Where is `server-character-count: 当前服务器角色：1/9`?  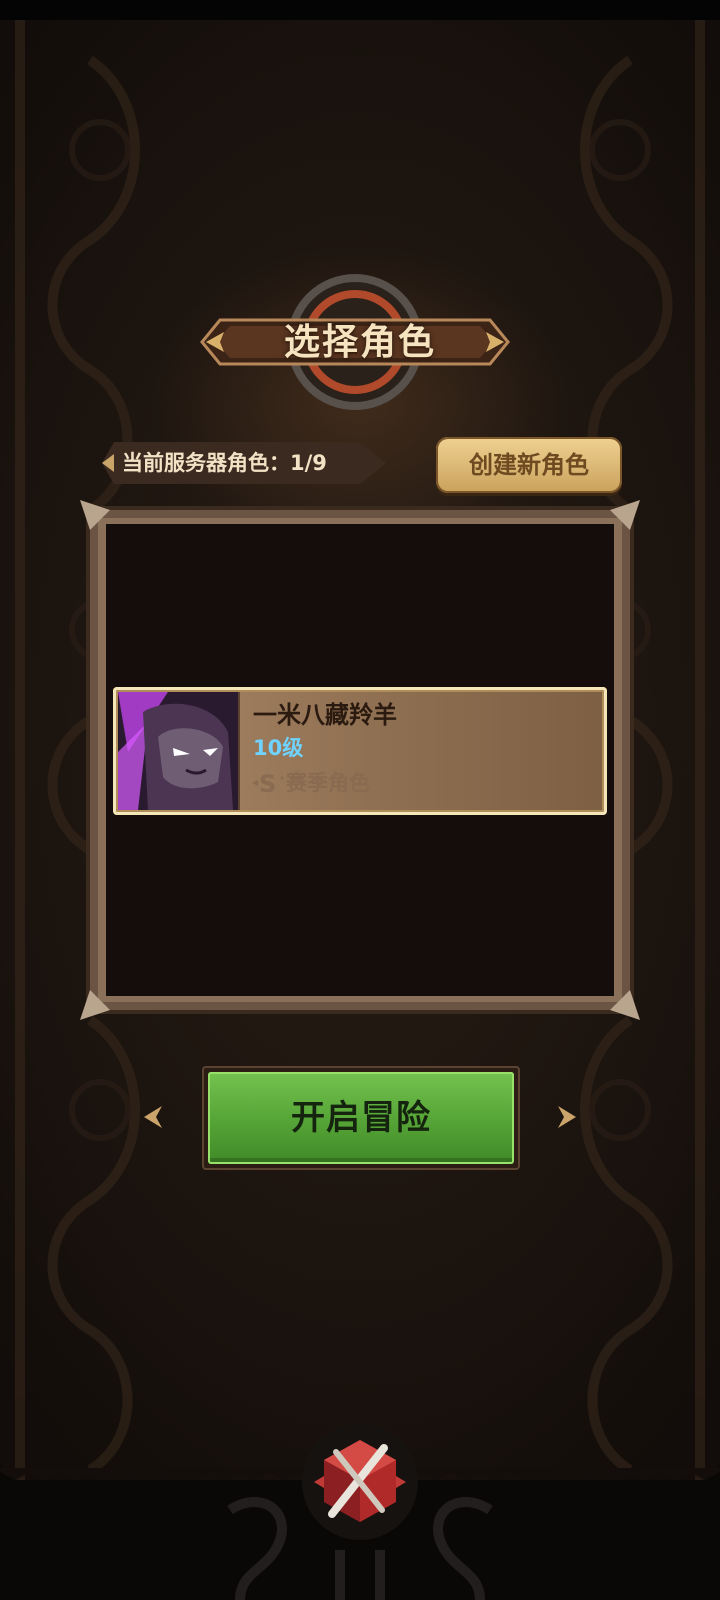 server-character-count: 当前服务器角色：1/9 is located at coordinates (224, 463).